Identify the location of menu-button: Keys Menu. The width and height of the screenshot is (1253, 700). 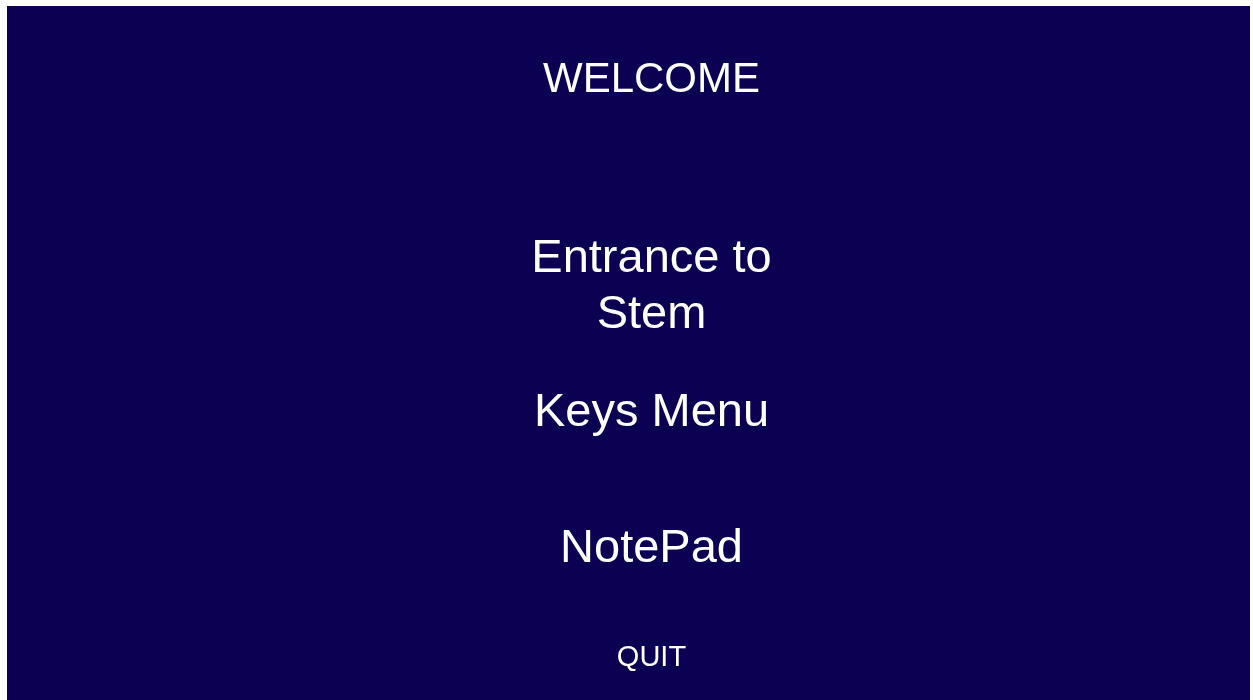
(651, 410).